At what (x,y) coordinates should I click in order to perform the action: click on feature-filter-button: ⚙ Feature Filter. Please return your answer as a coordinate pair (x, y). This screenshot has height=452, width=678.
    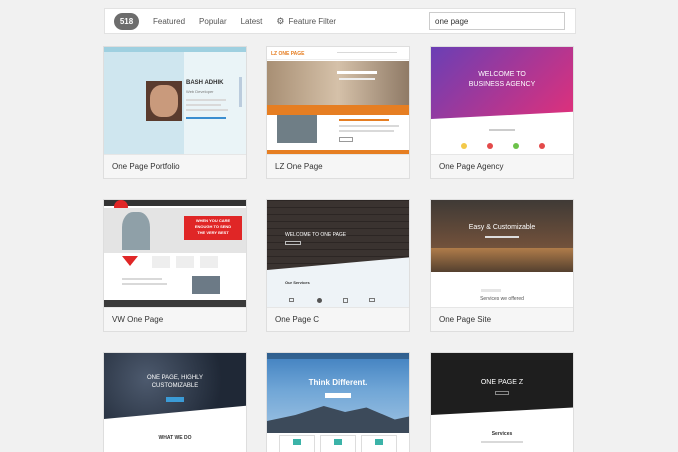
    Looking at the image, I should click on (306, 21).